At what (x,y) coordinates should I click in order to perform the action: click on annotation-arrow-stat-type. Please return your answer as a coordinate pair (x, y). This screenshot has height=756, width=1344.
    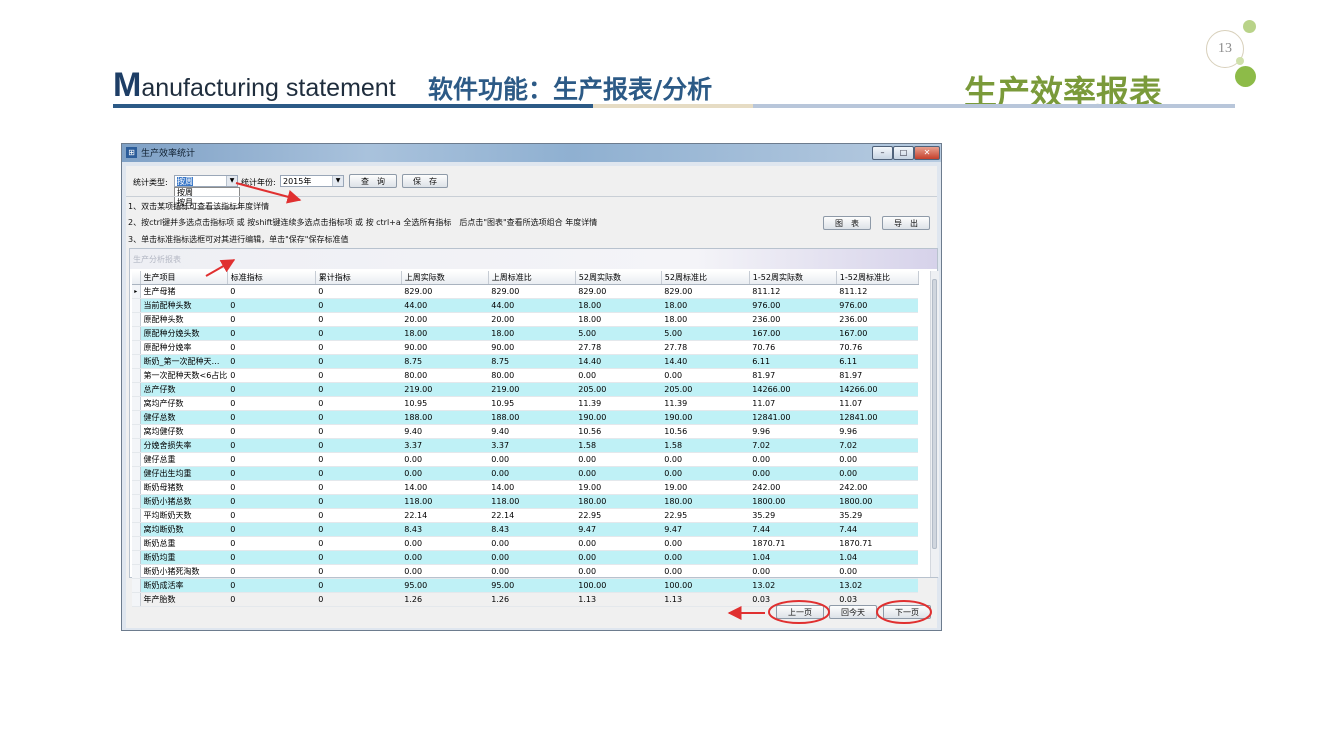
    Looking at the image, I should click on (268, 193).